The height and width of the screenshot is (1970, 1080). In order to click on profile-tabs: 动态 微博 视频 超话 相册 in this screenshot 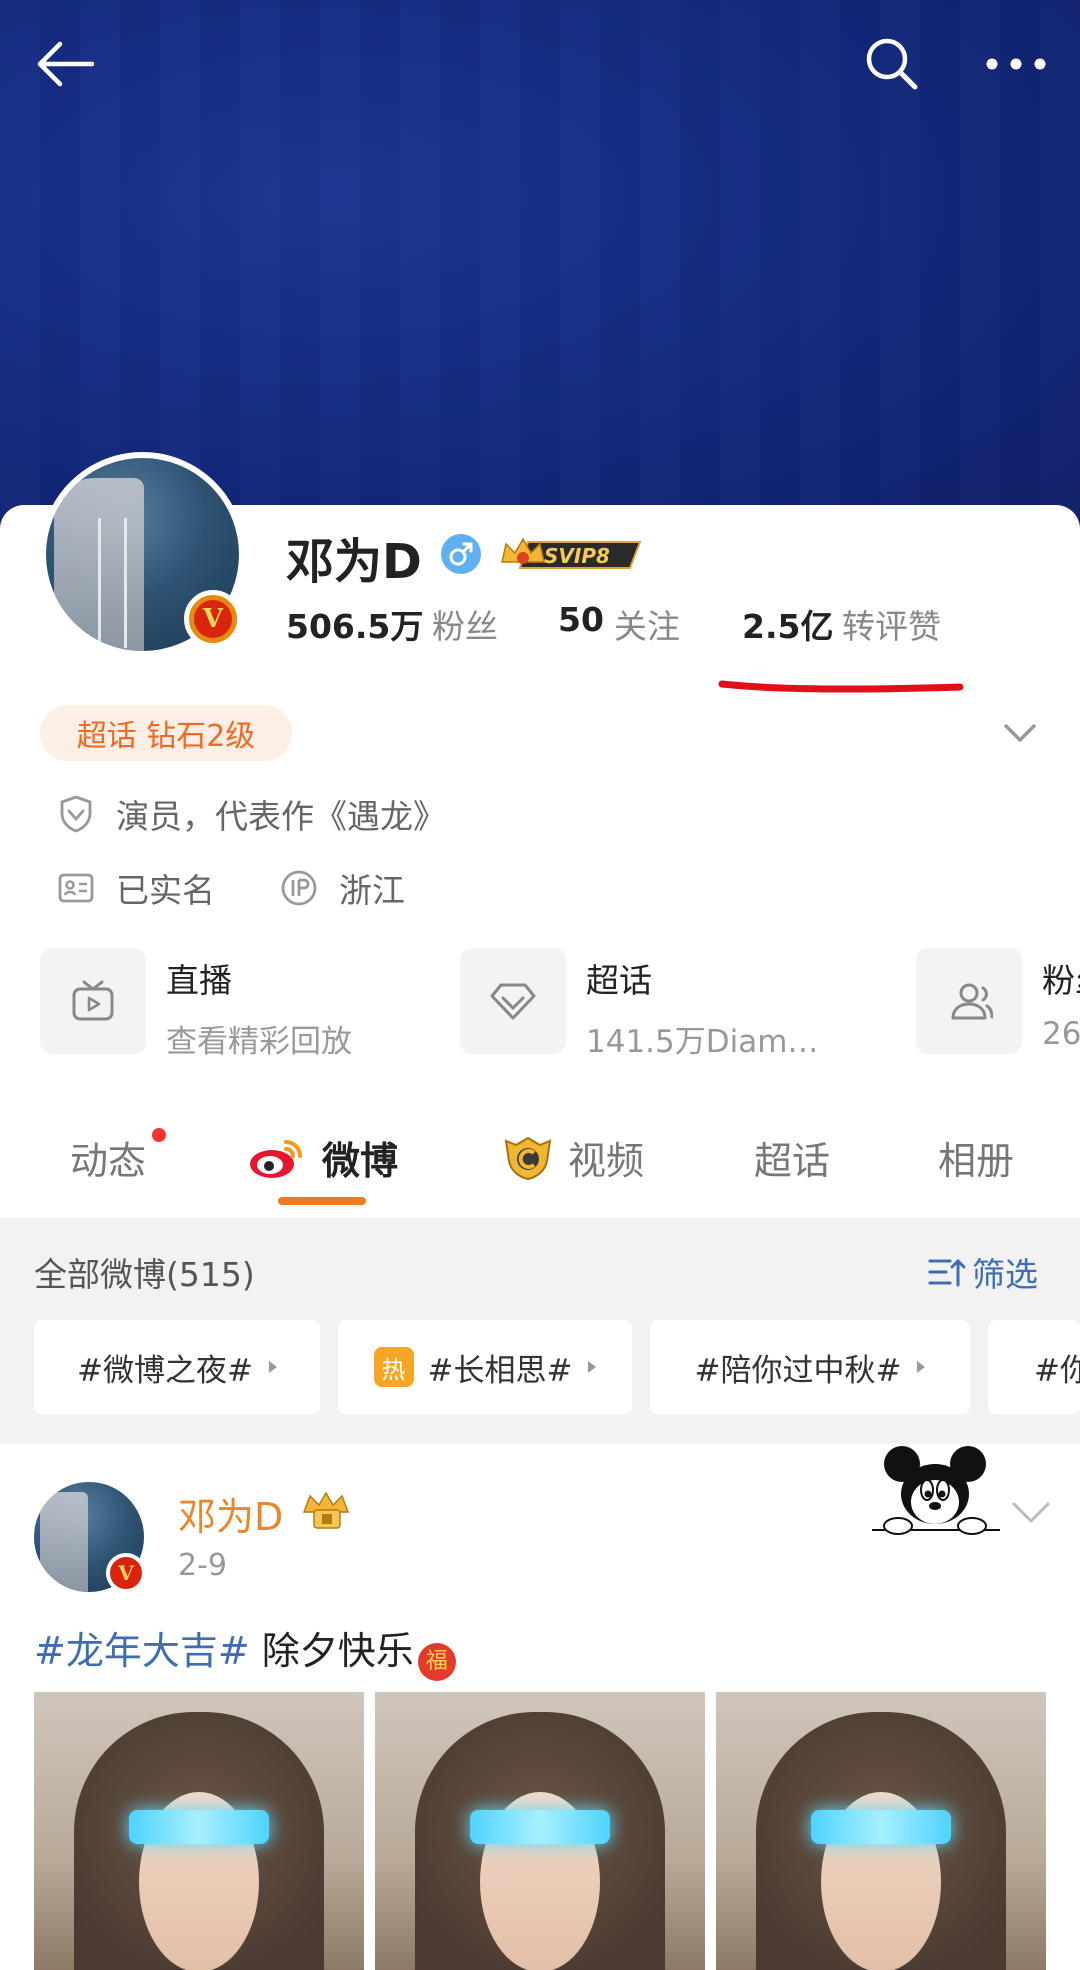, I will do `click(540, 1162)`.